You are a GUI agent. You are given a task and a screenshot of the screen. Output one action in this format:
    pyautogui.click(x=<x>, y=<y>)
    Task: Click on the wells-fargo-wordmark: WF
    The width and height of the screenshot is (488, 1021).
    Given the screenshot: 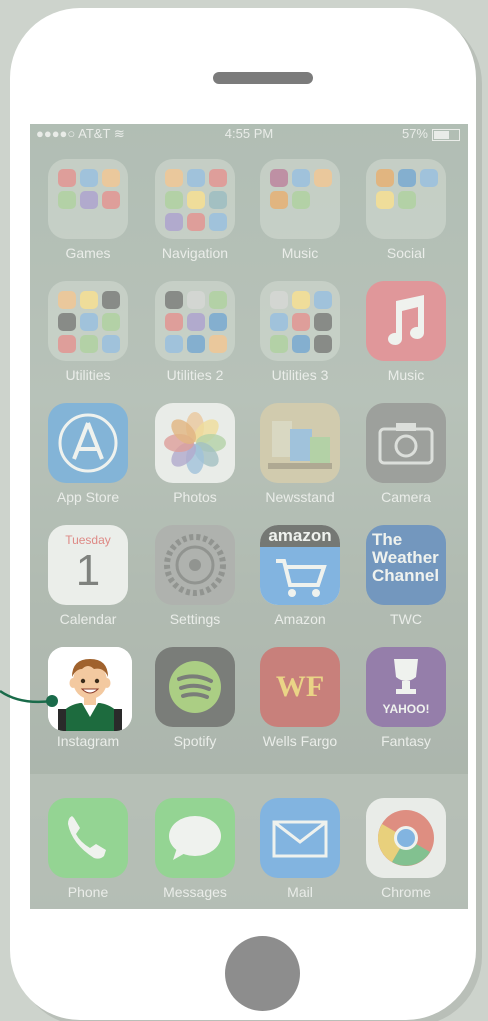 What is the action you would take?
    pyautogui.click(x=300, y=686)
    